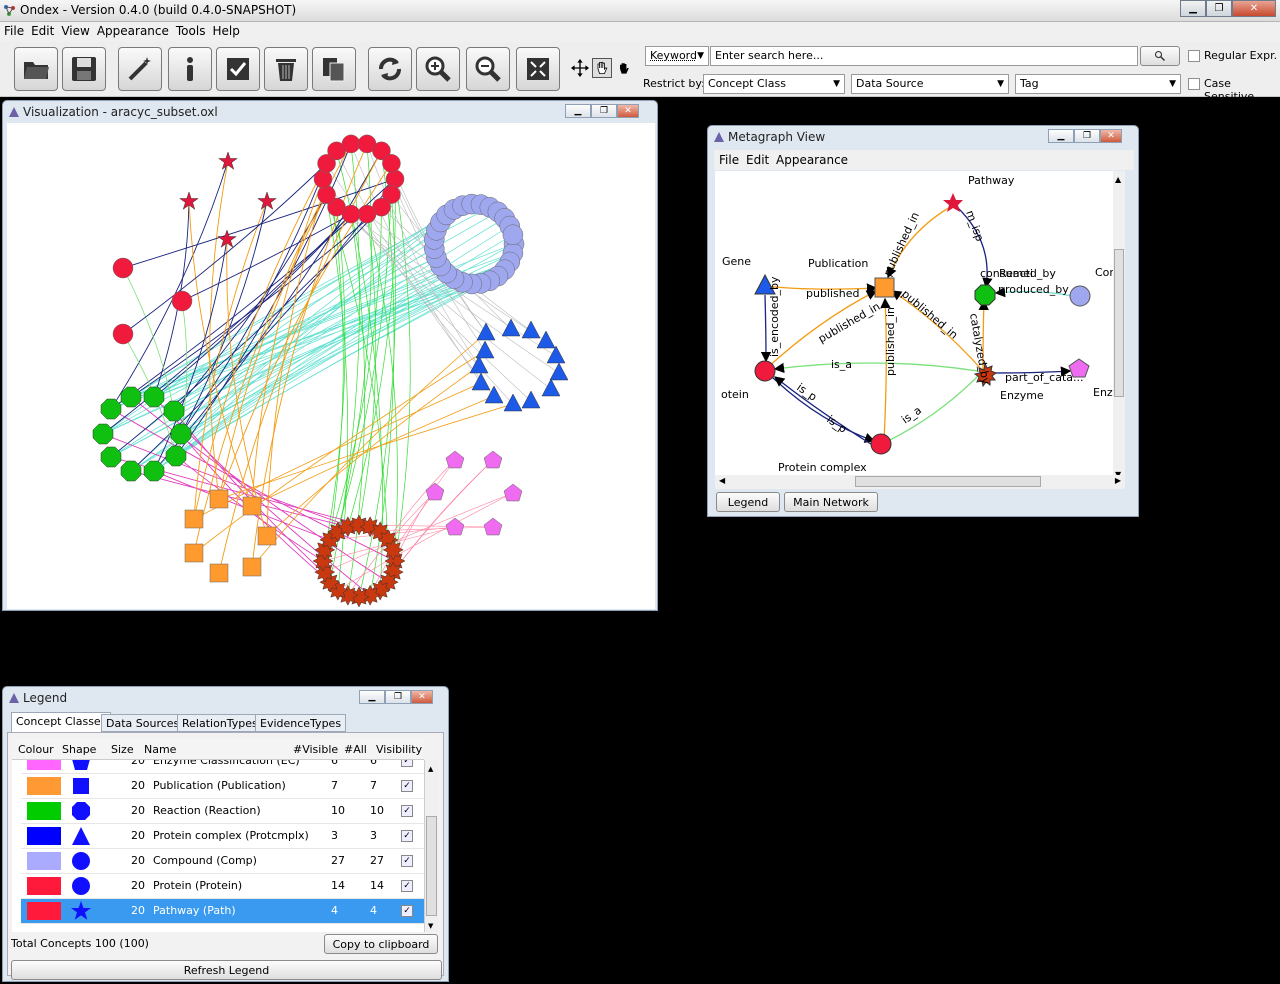  Describe the element at coordinates (602, 68) in the screenshot. I see `pan-tool` at that location.